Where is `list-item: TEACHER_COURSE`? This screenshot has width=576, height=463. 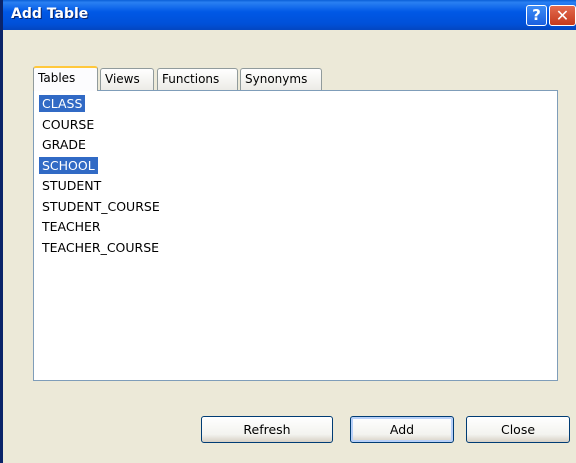
list-item: TEACHER_COURSE is located at coordinates (101, 248).